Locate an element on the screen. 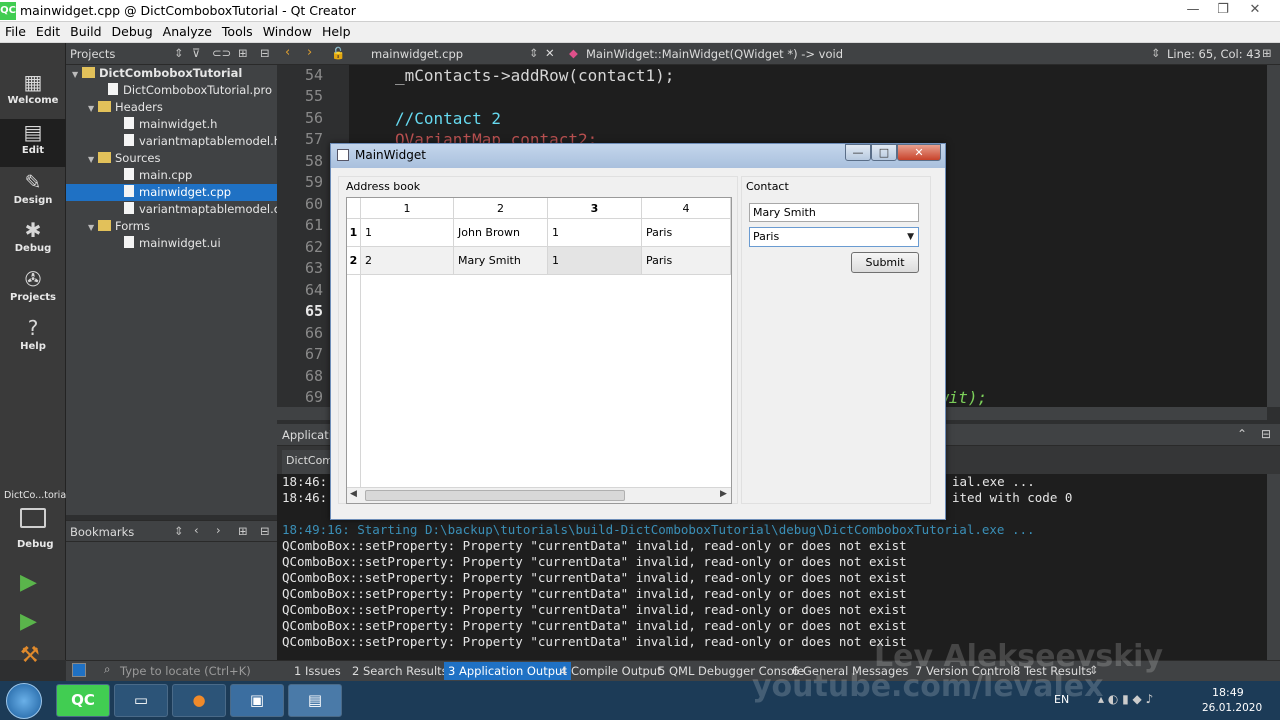 The image size is (1280, 720). mode-design: ✎ Design is located at coordinates (33, 193).